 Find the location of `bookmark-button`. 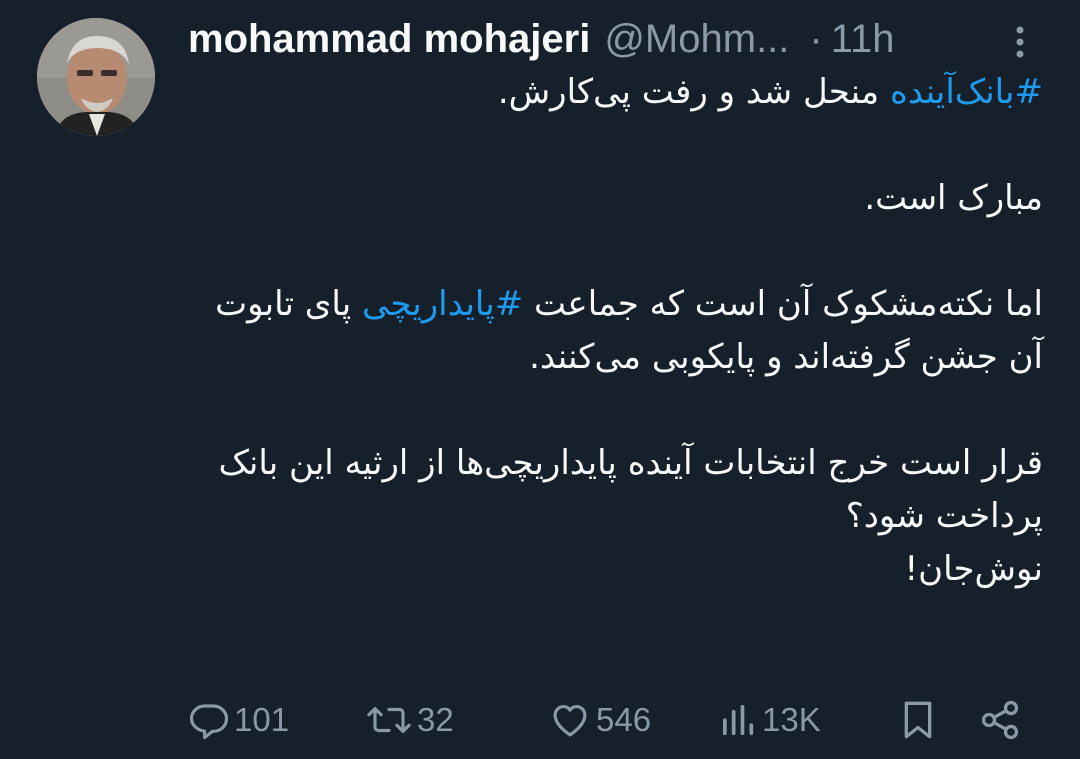

bookmark-button is located at coordinates (918, 720).